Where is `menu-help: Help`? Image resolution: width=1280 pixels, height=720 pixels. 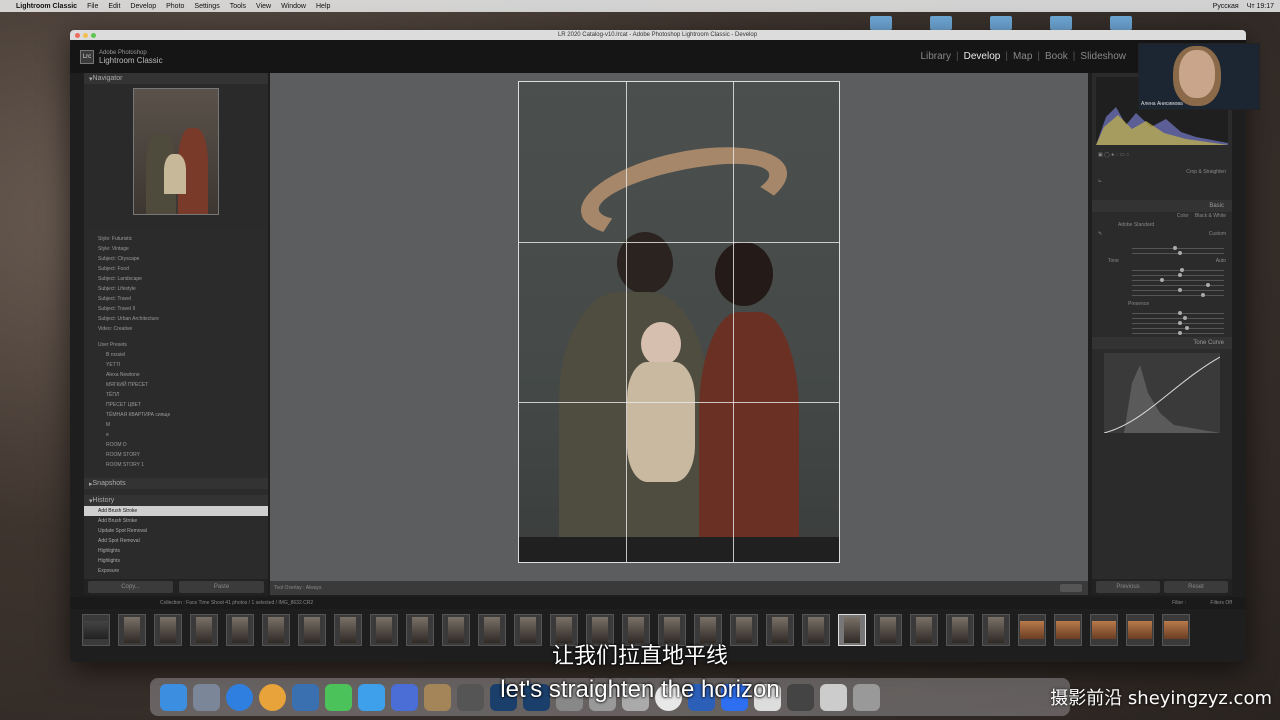
menu-help: Help is located at coordinates (323, 6).